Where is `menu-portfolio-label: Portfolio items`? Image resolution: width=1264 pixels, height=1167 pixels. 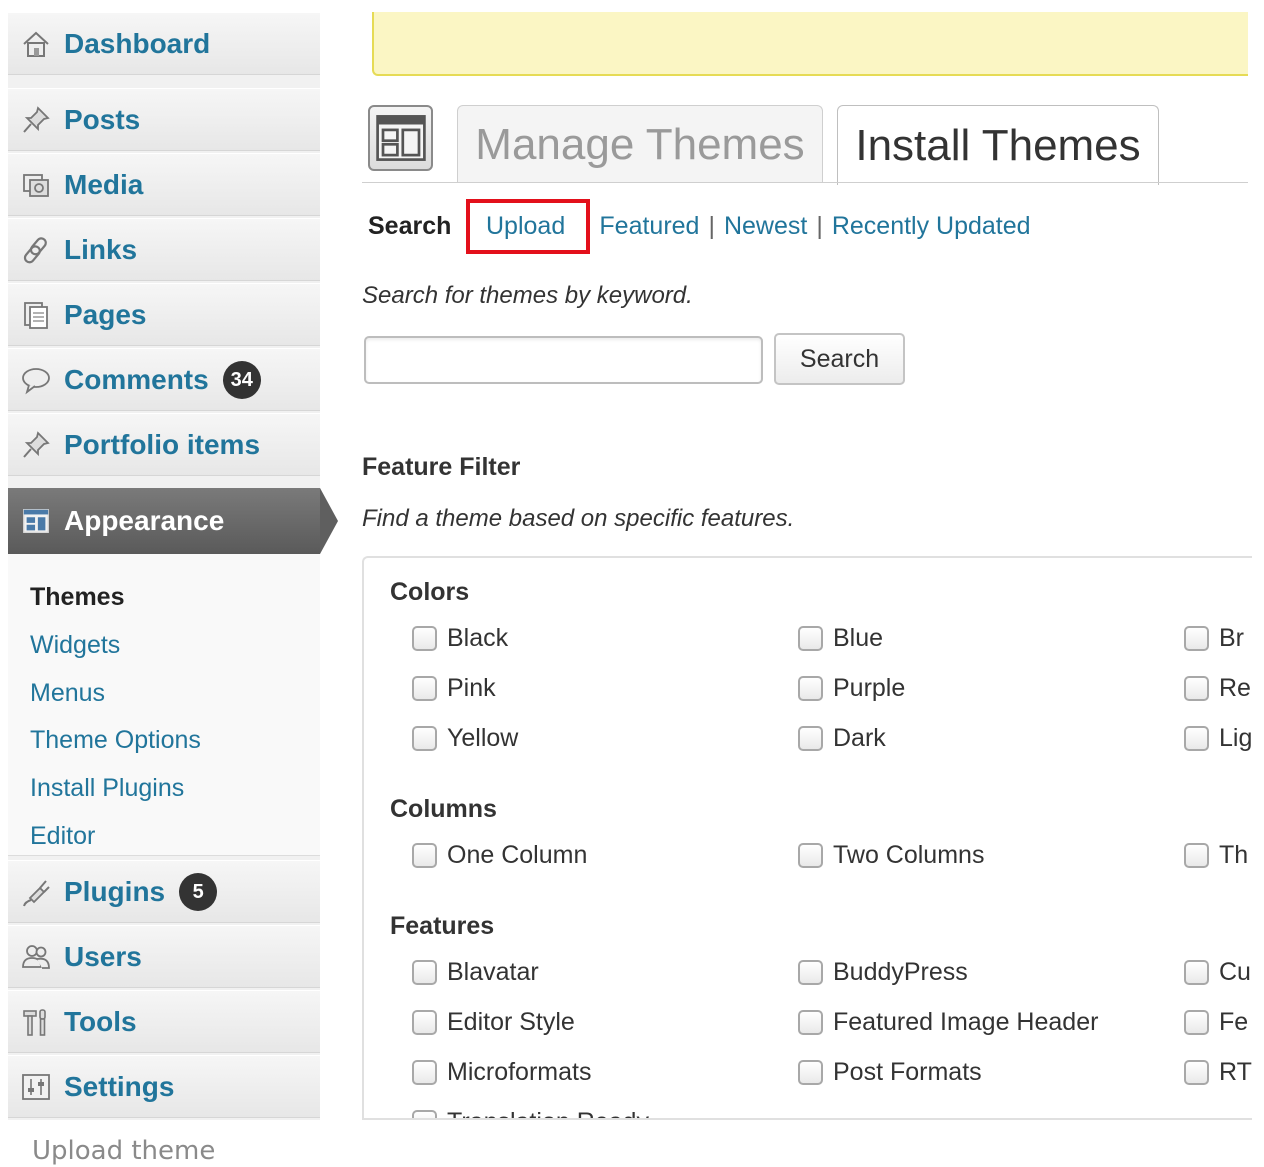 menu-portfolio-label: Portfolio items is located at coordinates (162, 444).